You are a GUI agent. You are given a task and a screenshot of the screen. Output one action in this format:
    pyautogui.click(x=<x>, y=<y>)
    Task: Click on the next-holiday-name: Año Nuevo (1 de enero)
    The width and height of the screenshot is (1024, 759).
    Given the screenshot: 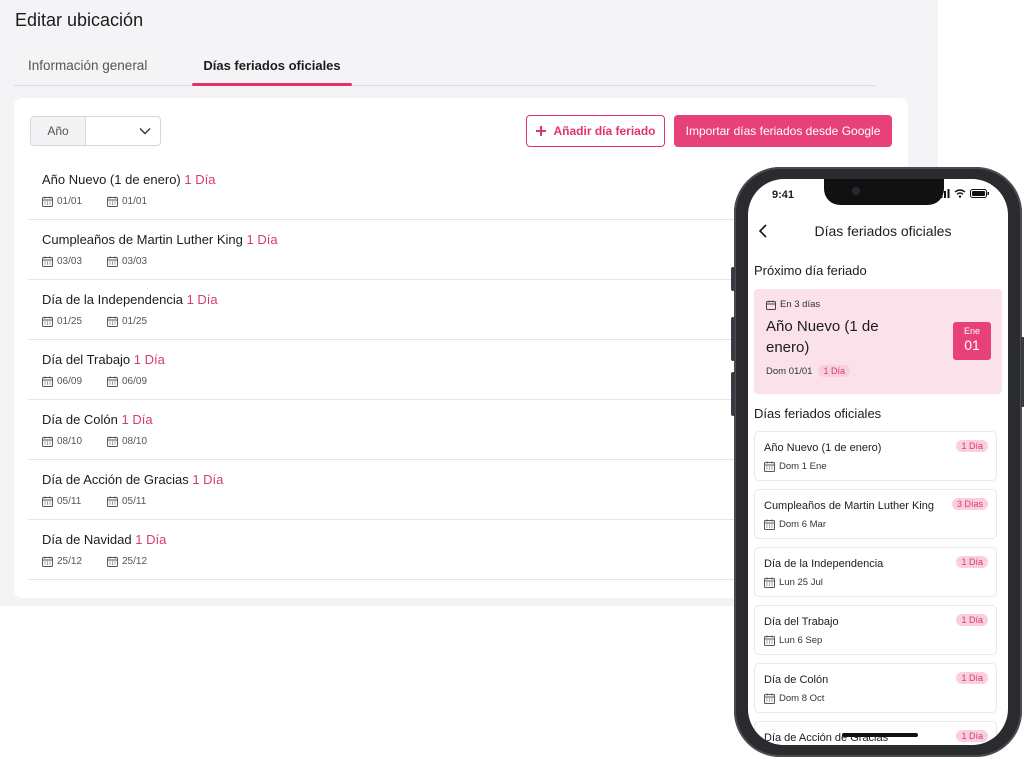 What is the action you would take?
    pyautogui.click(x=822, y=337)
    